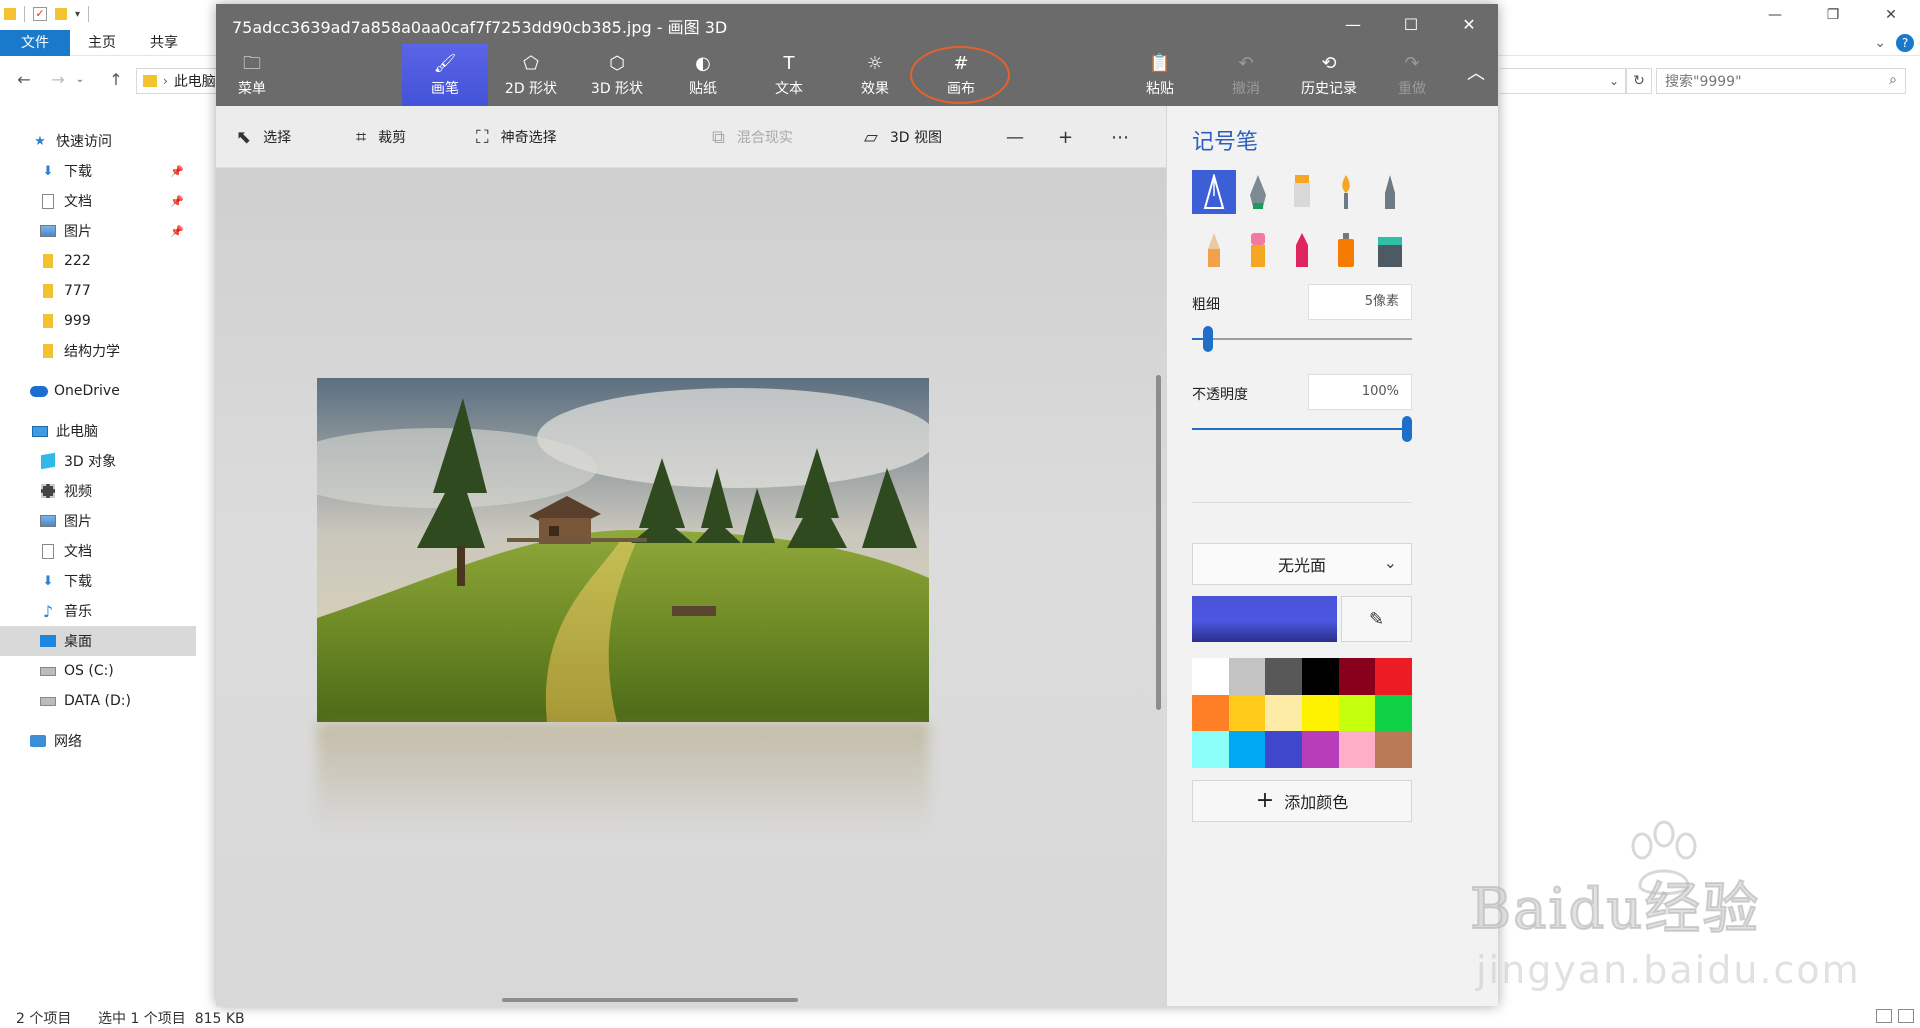 The height and width of the screenshot is (1028, 1920). What do you see at coordinates (1258, 250) in the screenshot?
I see `eraser-brush` at bounding box center [1258, 250].